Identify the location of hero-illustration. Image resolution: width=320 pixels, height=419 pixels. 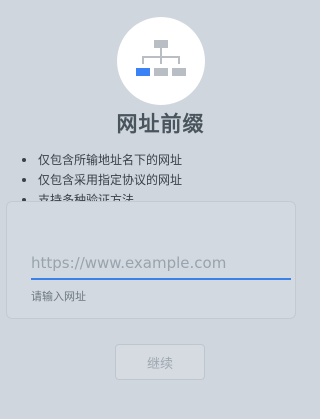
(161, 61).